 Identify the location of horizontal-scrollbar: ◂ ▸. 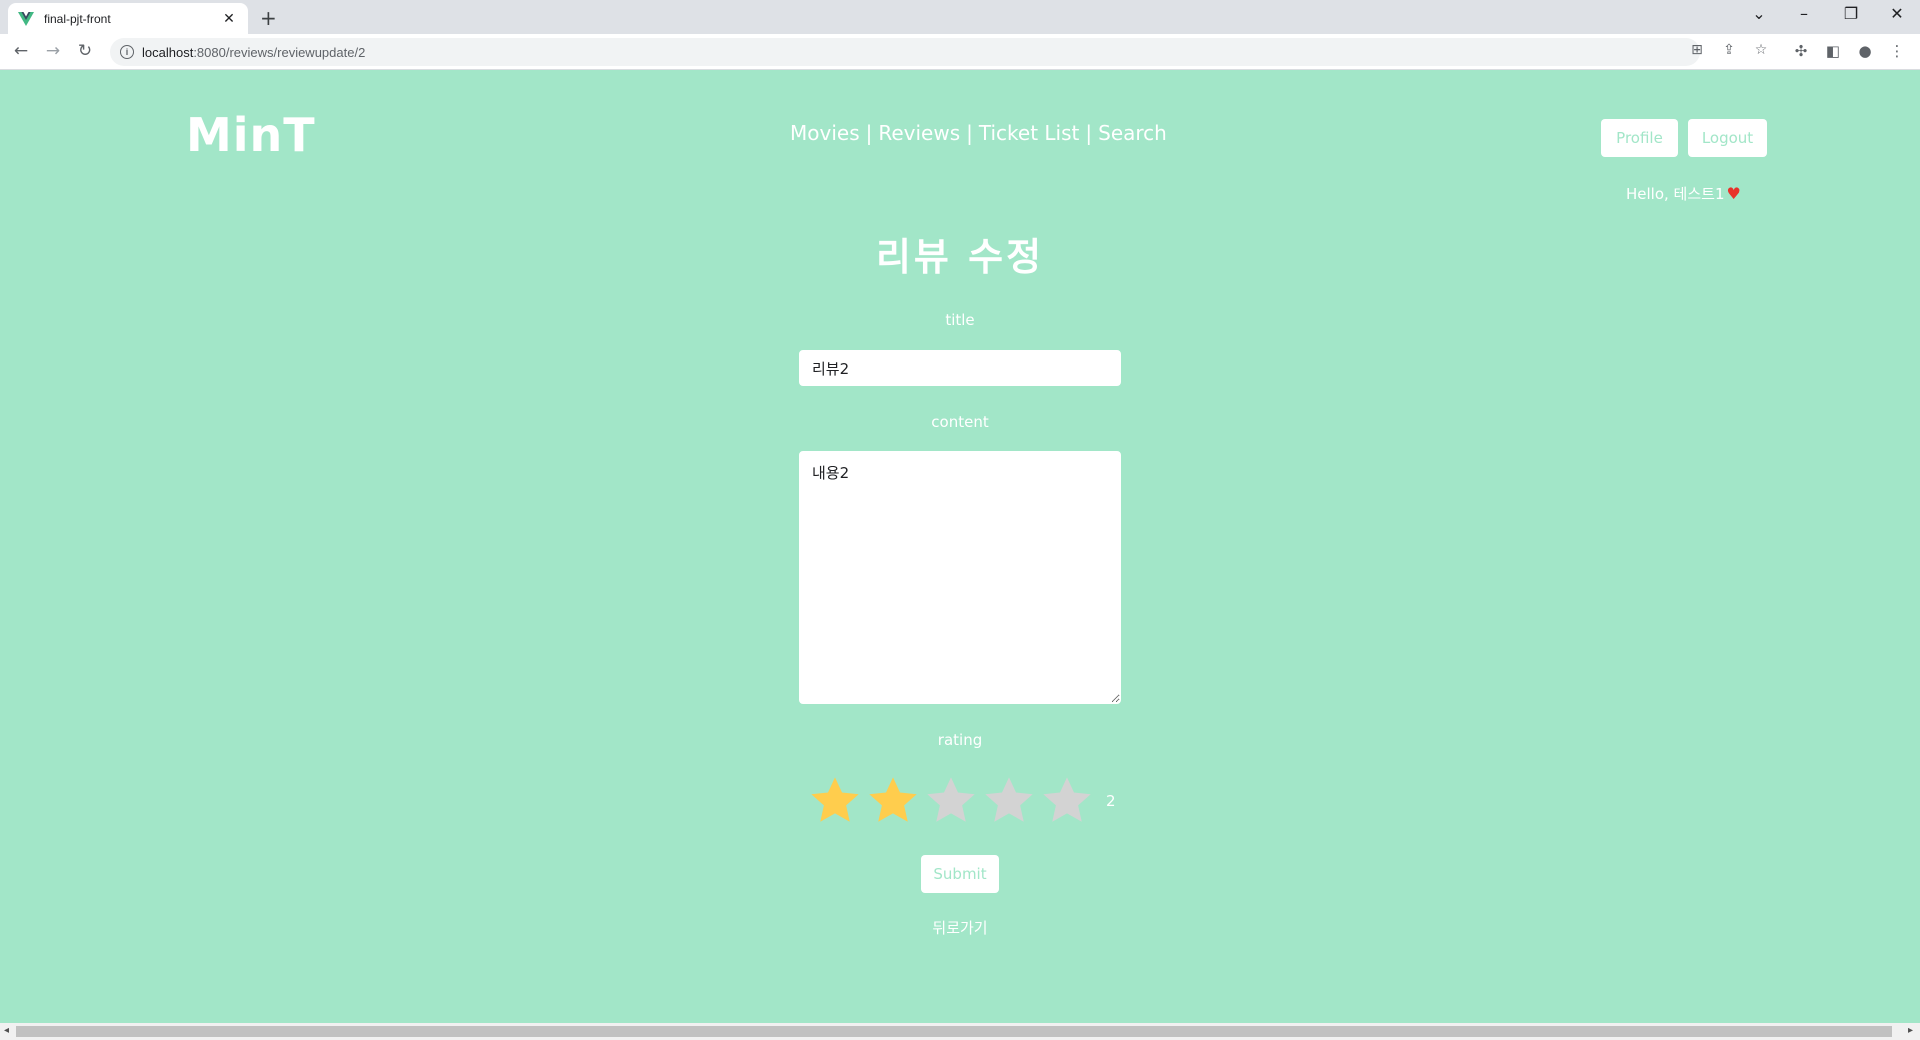
(960, 1031).